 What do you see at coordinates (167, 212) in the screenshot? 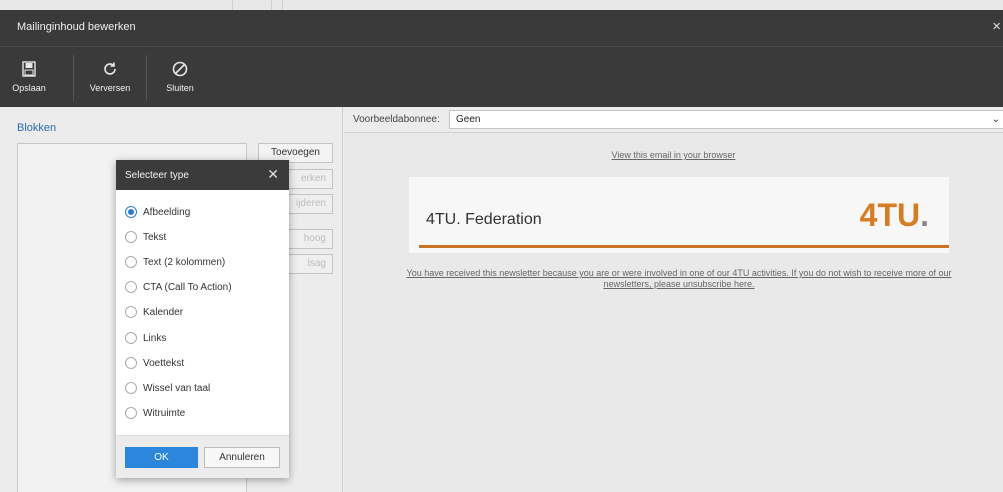
I see `option-label: Afbeelding` at bounding box center [167, 212].